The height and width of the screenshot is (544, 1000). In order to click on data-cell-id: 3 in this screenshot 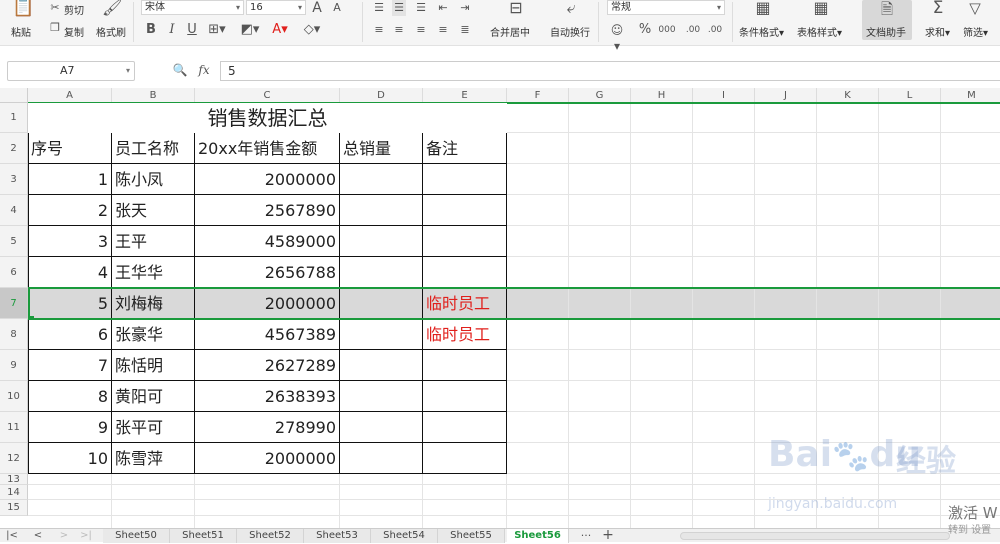, I will do `click(69, 241)`.